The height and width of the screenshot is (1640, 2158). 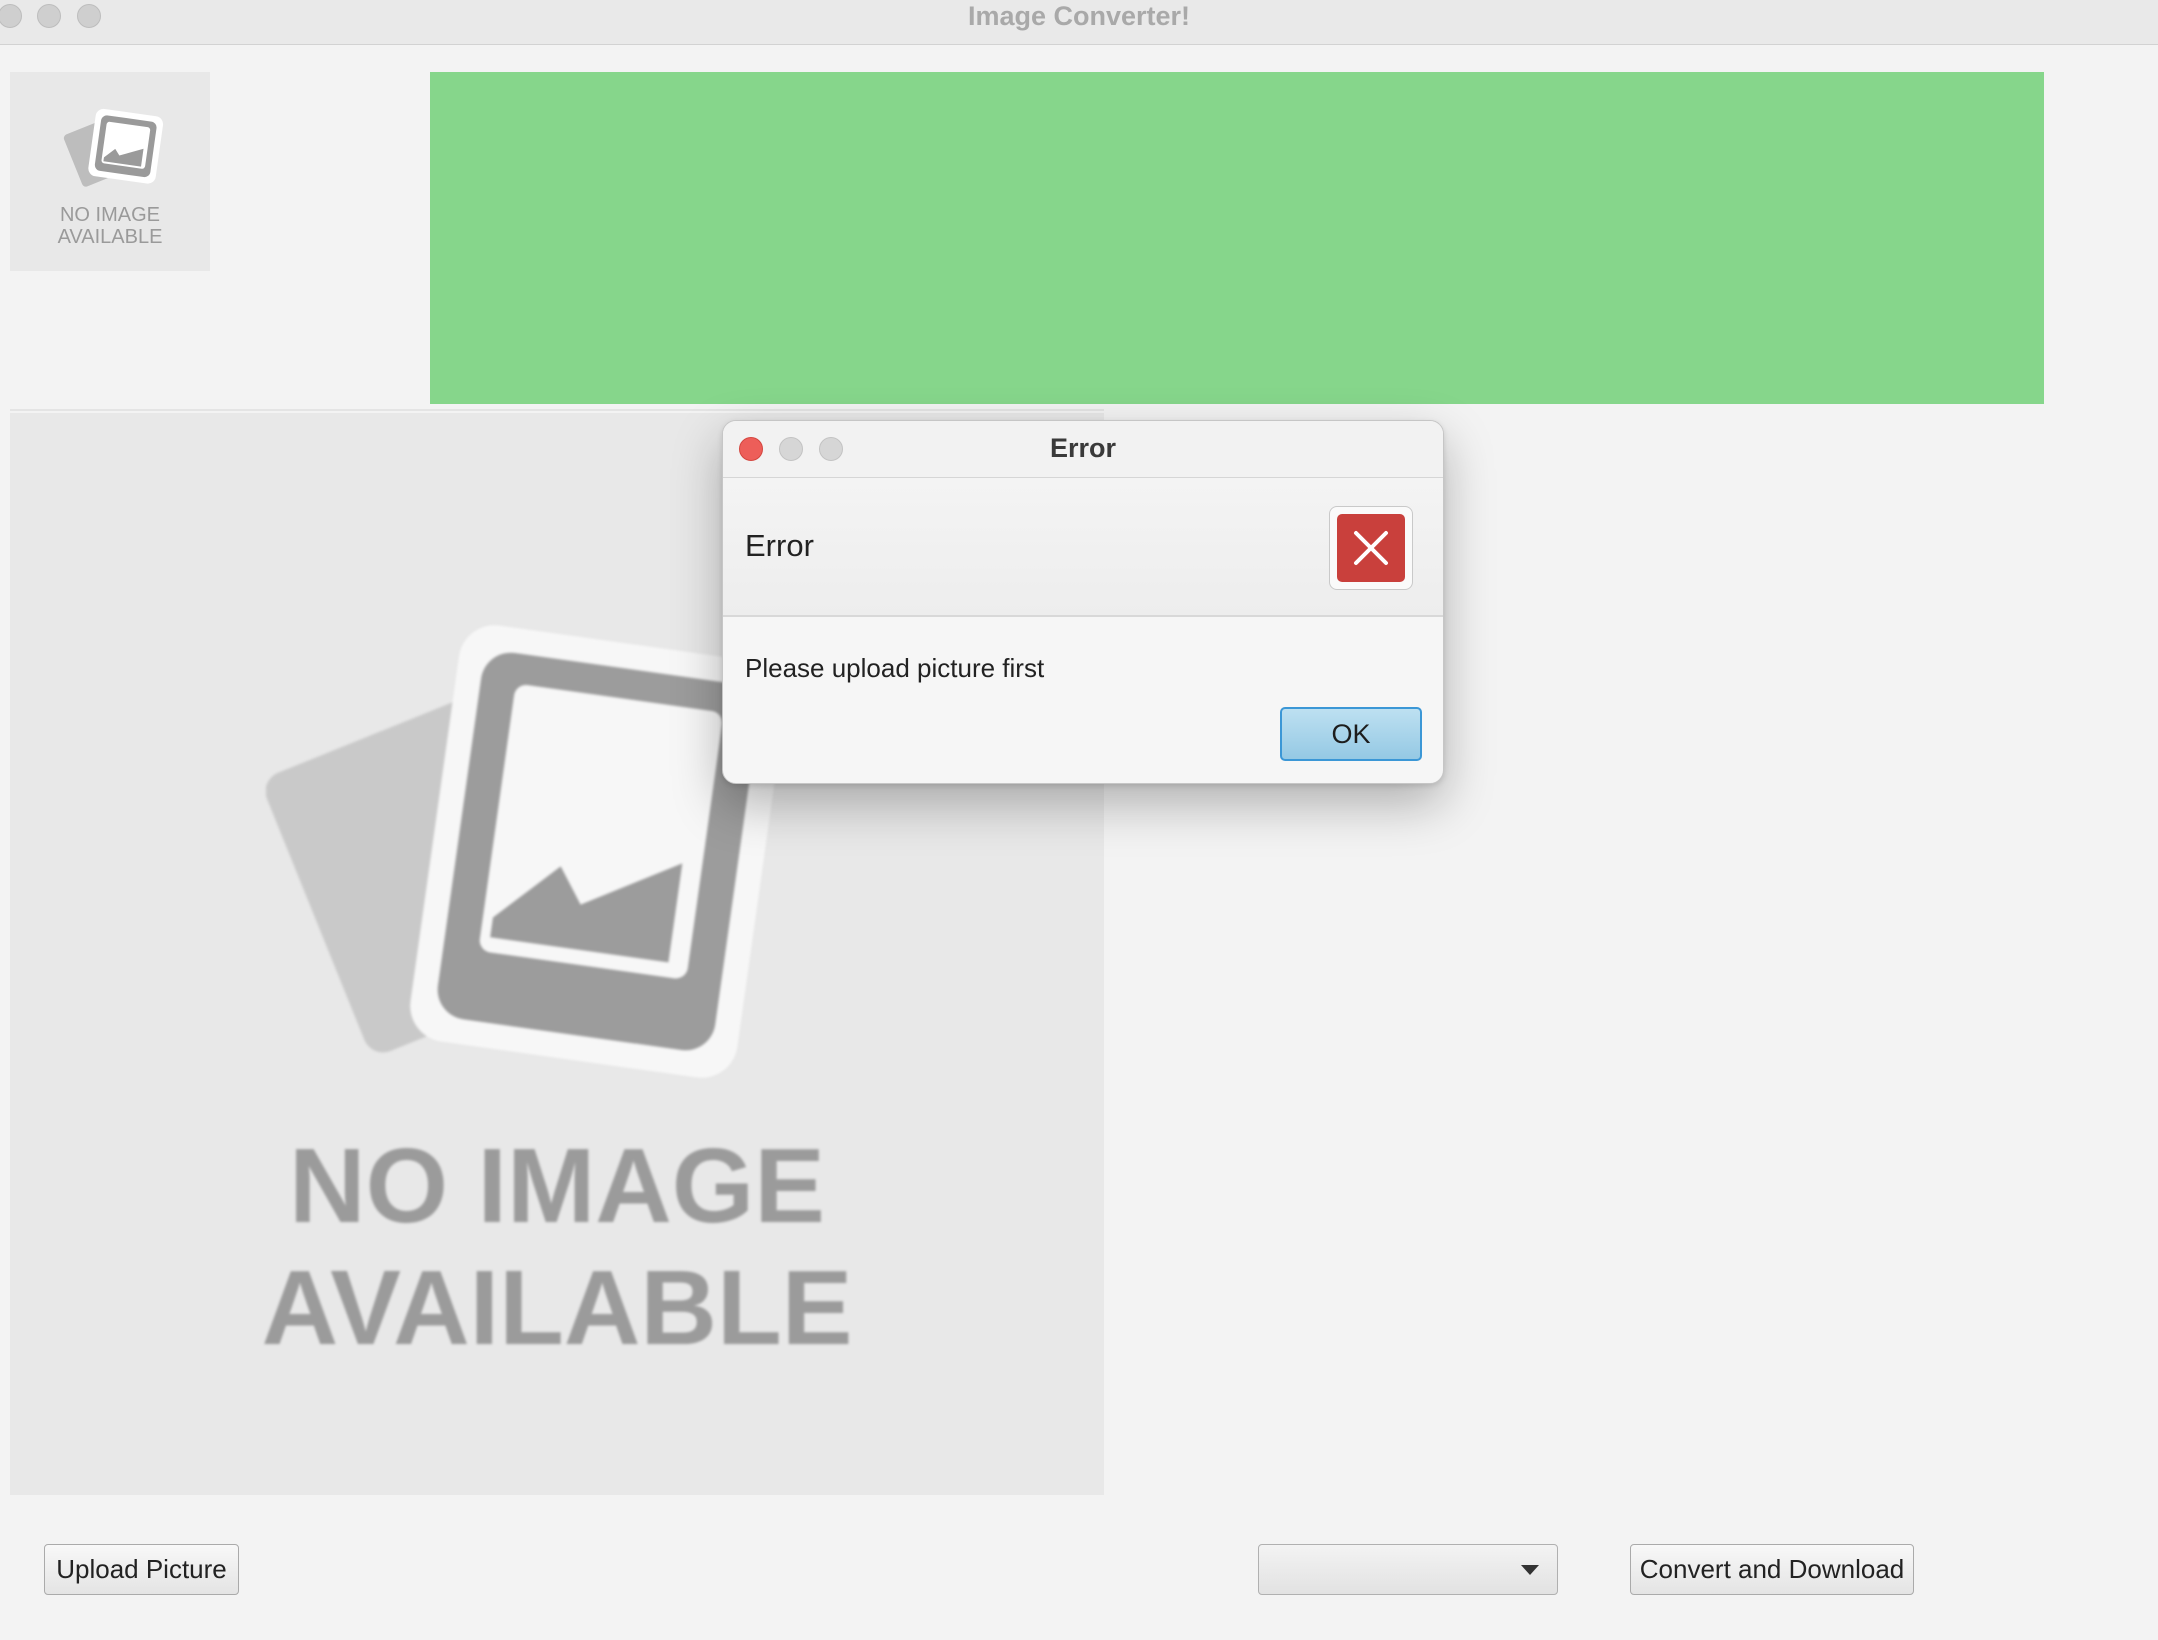 What do you see at coordinates (110, 226) in the screenshot?
I see `thumbnail-placeholder-text: NO IMAGE AVAILABLE` at bounding box center [110, 226].